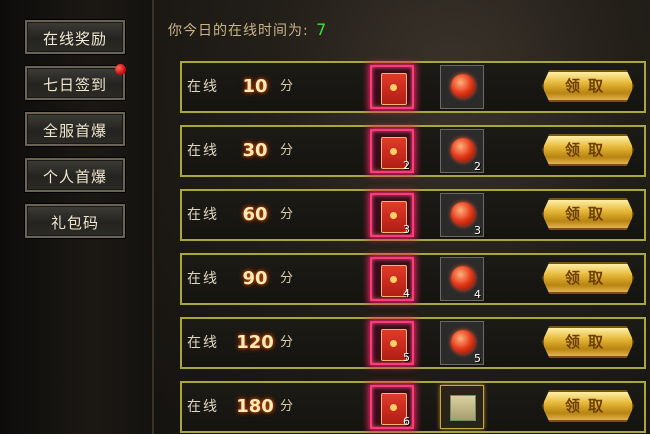  Describe the element at coordinates (322, 29) in the screenshot. I see `online-time-value: 7` at that location.